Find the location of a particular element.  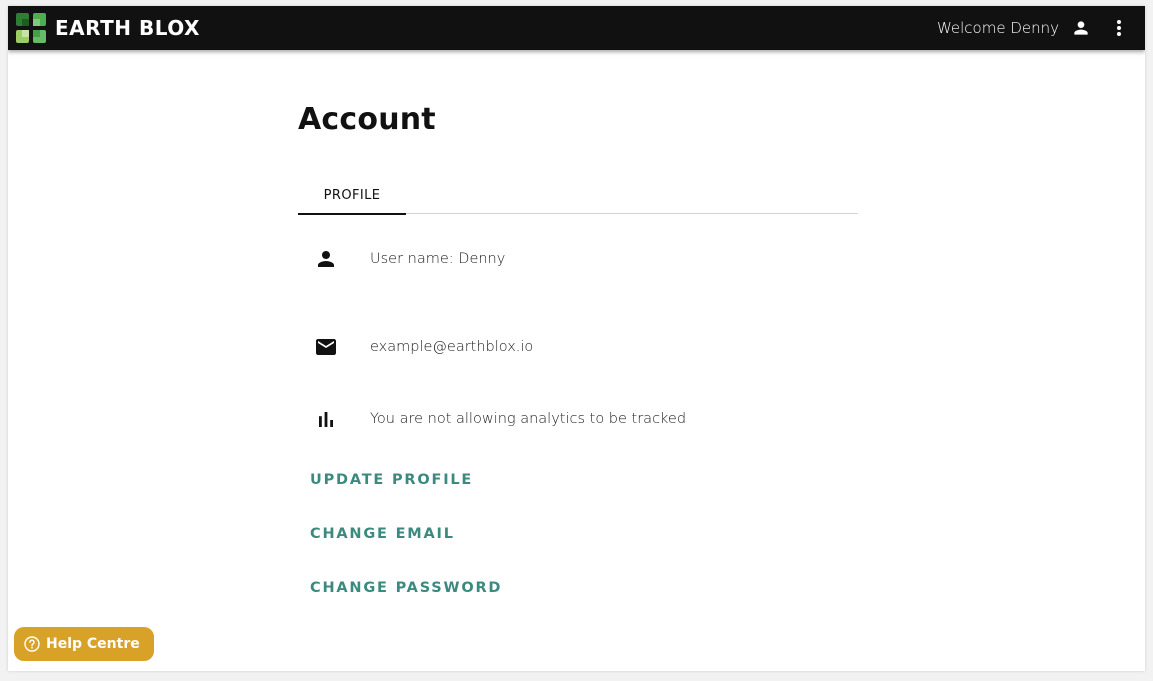

page-title: Account is located at coordinates (367, 119).